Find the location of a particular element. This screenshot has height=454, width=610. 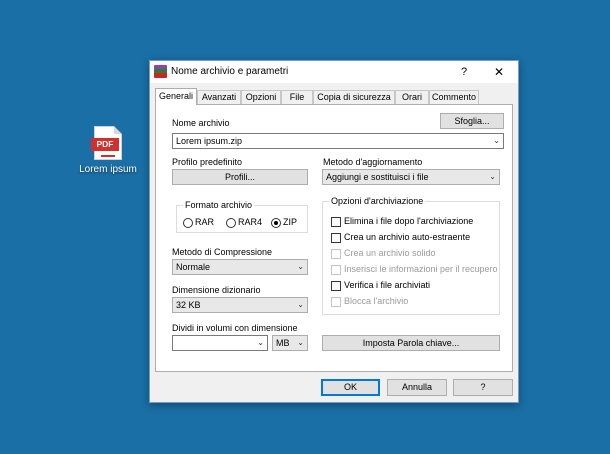

option-lock-archive: Blocca l'archivio is located at coordinates (369, 301).